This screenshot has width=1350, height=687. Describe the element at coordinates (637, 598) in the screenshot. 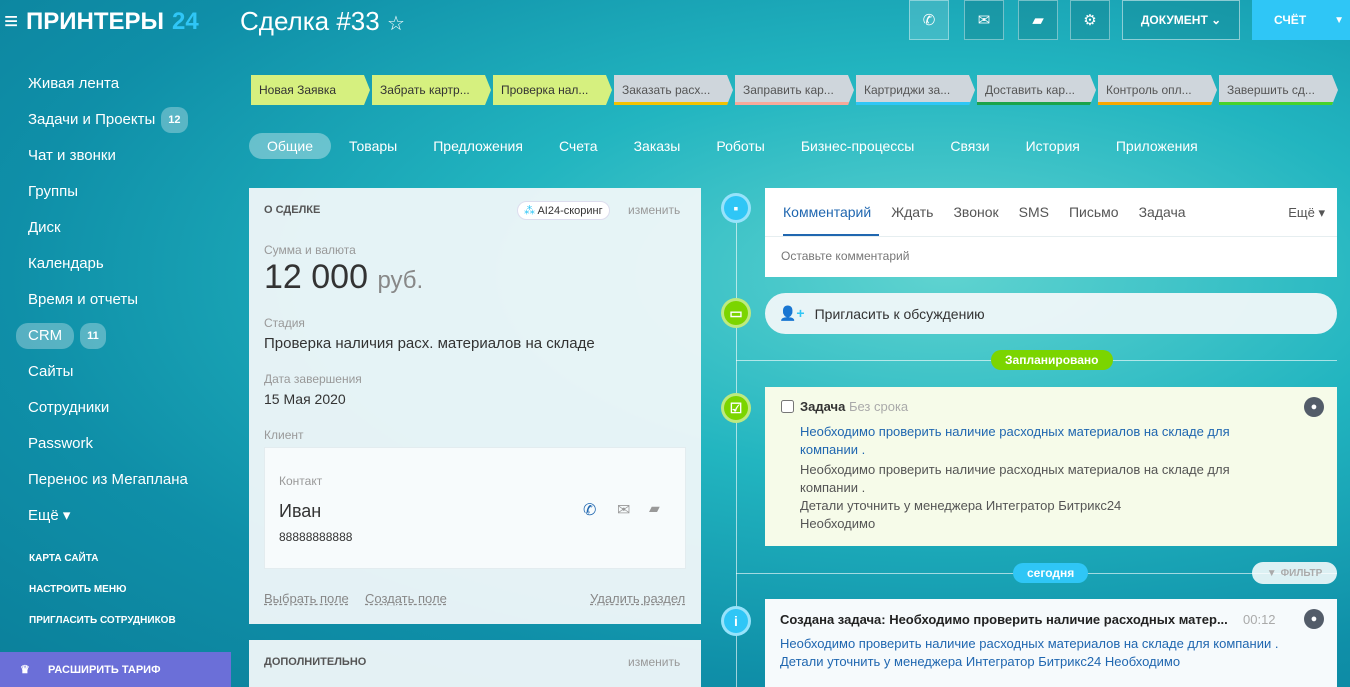

I see `delete-section-link: Удалить раздел` at that location.